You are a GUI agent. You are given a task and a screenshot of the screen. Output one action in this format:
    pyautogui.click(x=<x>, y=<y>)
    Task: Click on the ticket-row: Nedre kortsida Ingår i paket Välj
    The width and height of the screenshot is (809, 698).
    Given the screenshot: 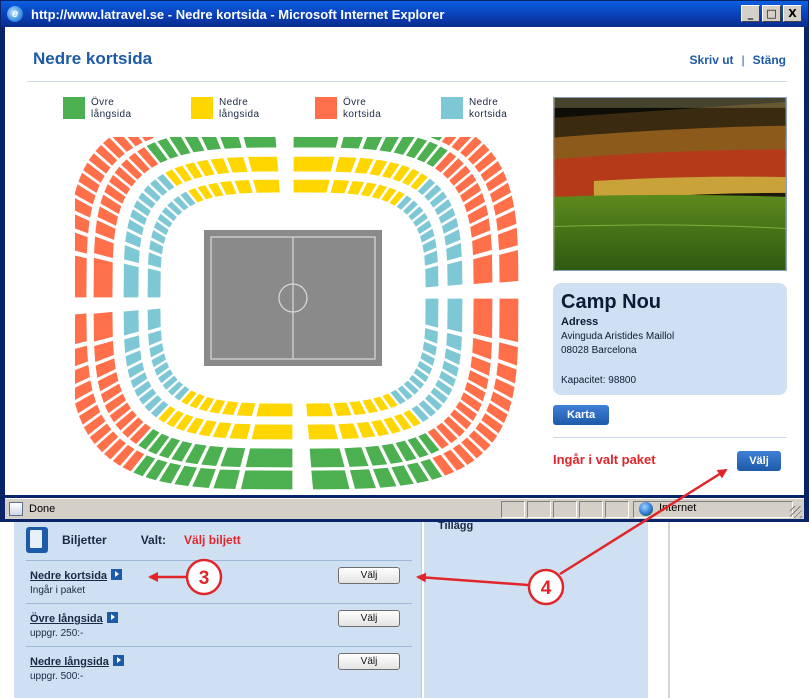 What is the action you would take?
    pyautogui.click(x=219, y=581)
    